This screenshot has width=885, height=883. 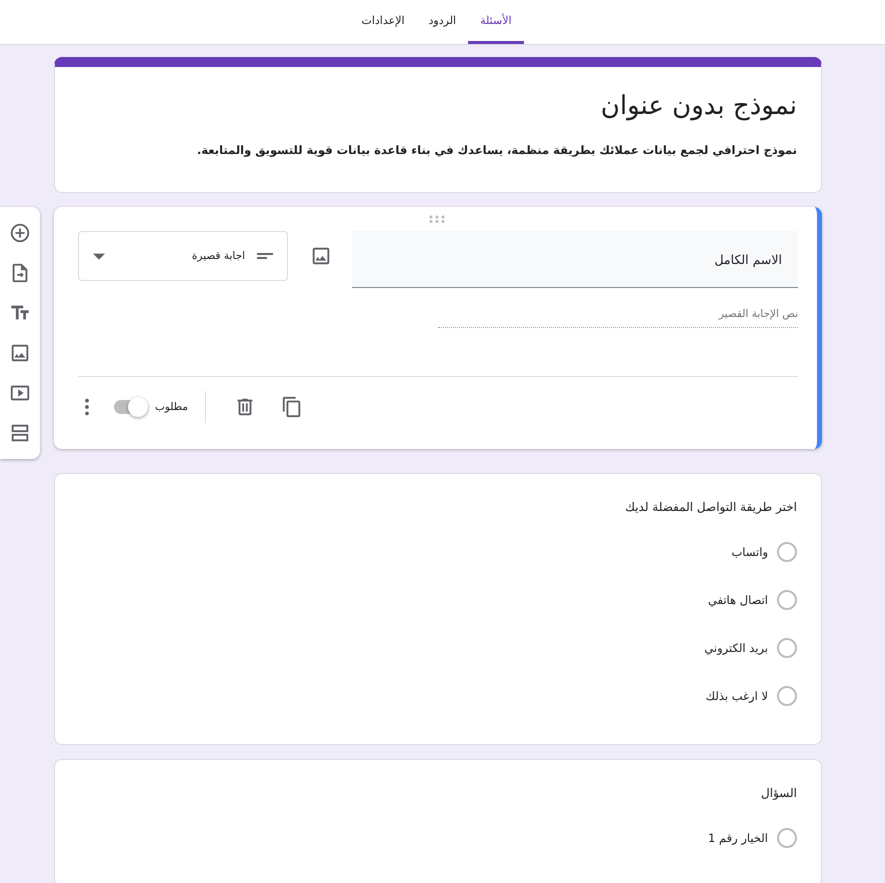 I want to click on required-toggle, so click(x=130, y=407).